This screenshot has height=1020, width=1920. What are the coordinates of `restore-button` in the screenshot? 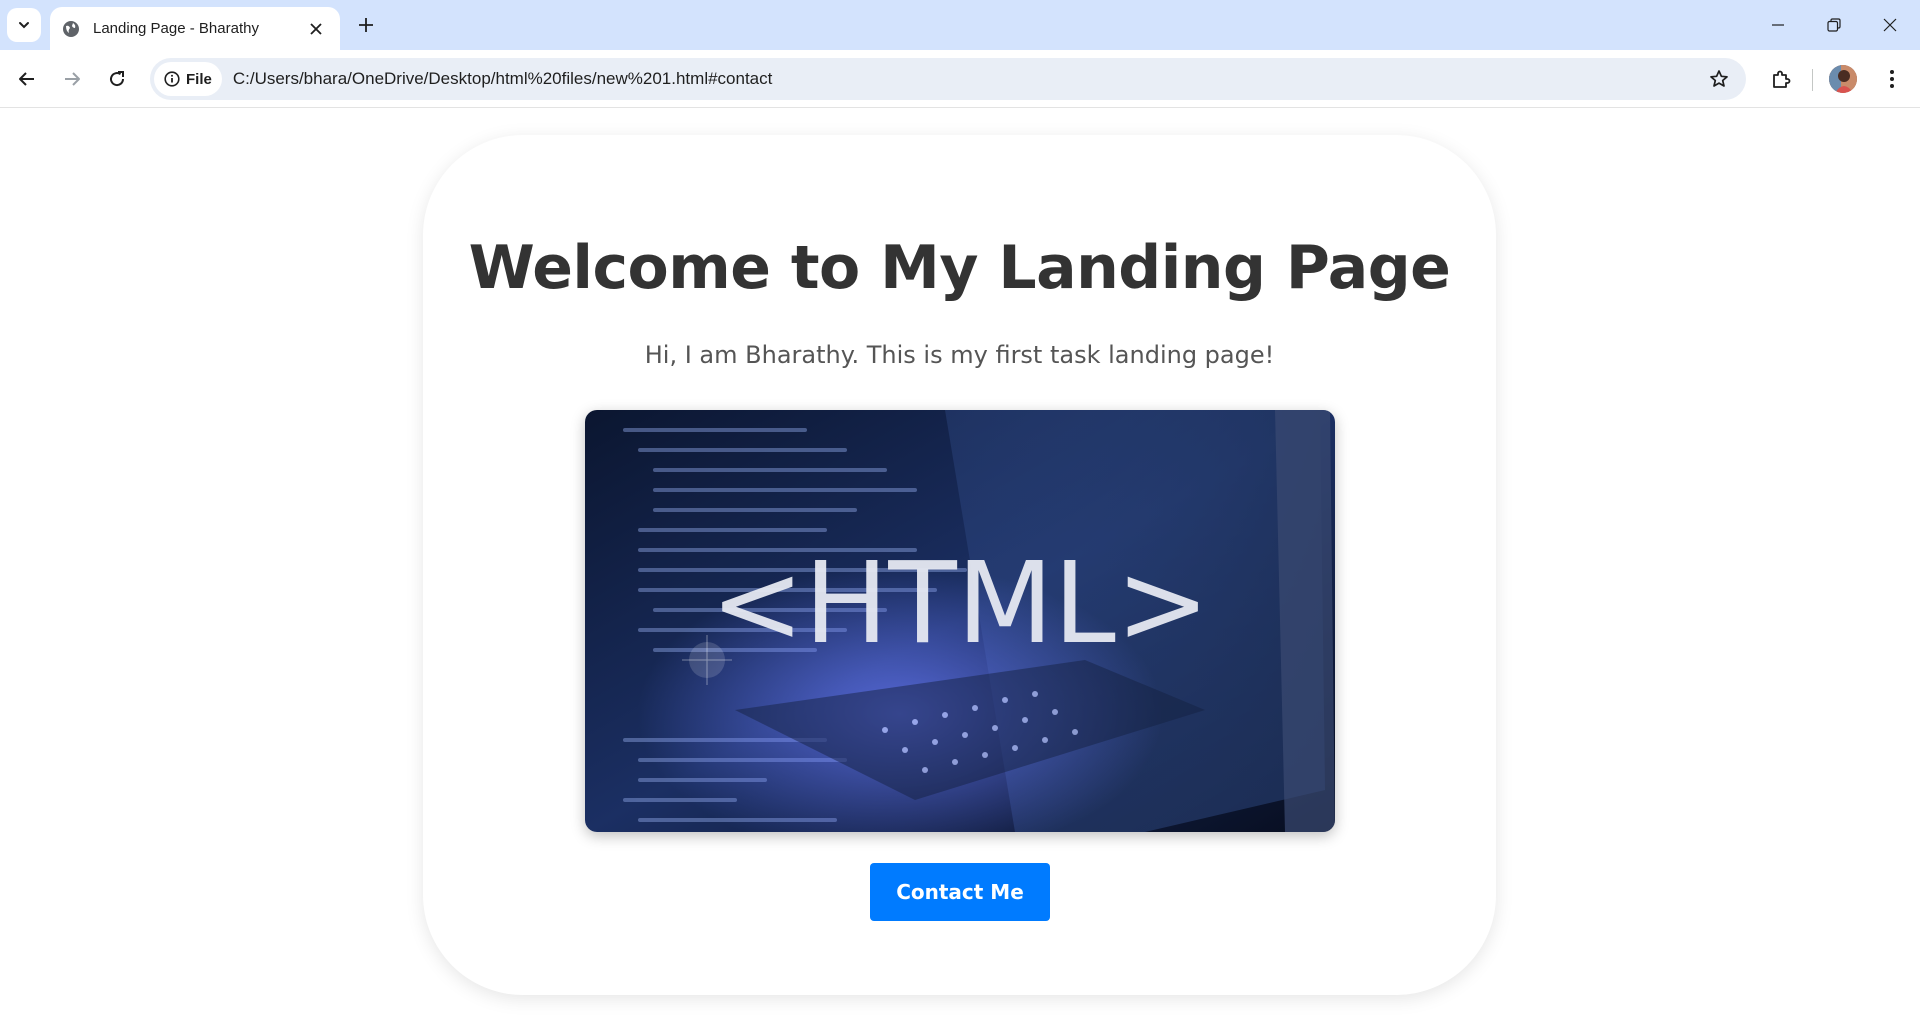 It's located at (1834, 25).